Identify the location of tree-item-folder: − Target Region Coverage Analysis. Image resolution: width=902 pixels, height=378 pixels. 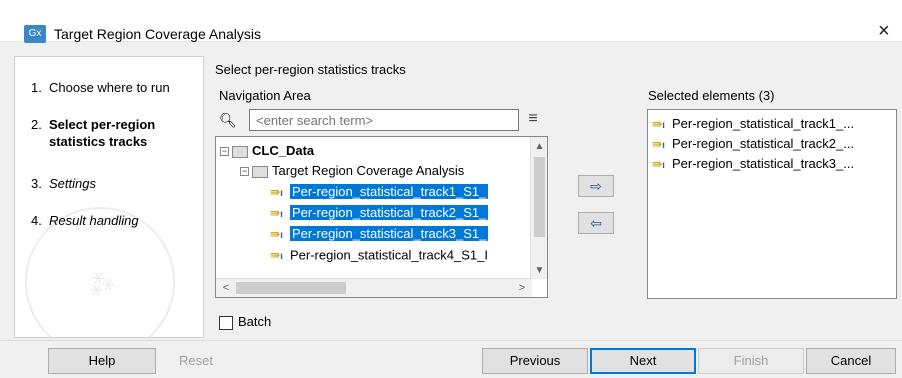
(352, 171).